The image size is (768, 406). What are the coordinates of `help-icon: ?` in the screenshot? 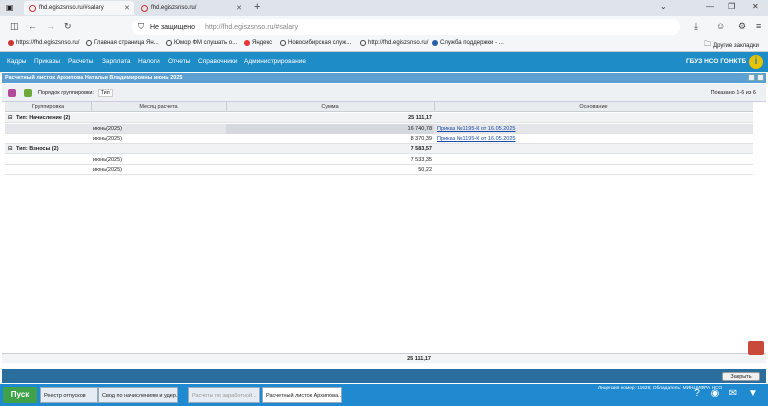 It's located at (697, 395).